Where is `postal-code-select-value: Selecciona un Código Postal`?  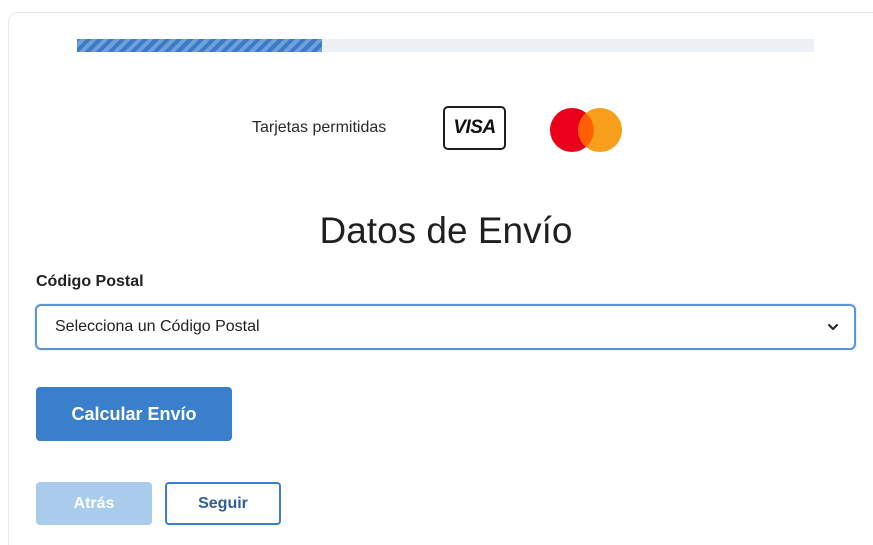 postal-code-select-value: Selecciona un Código Postal is located at coordinates (157, 326).